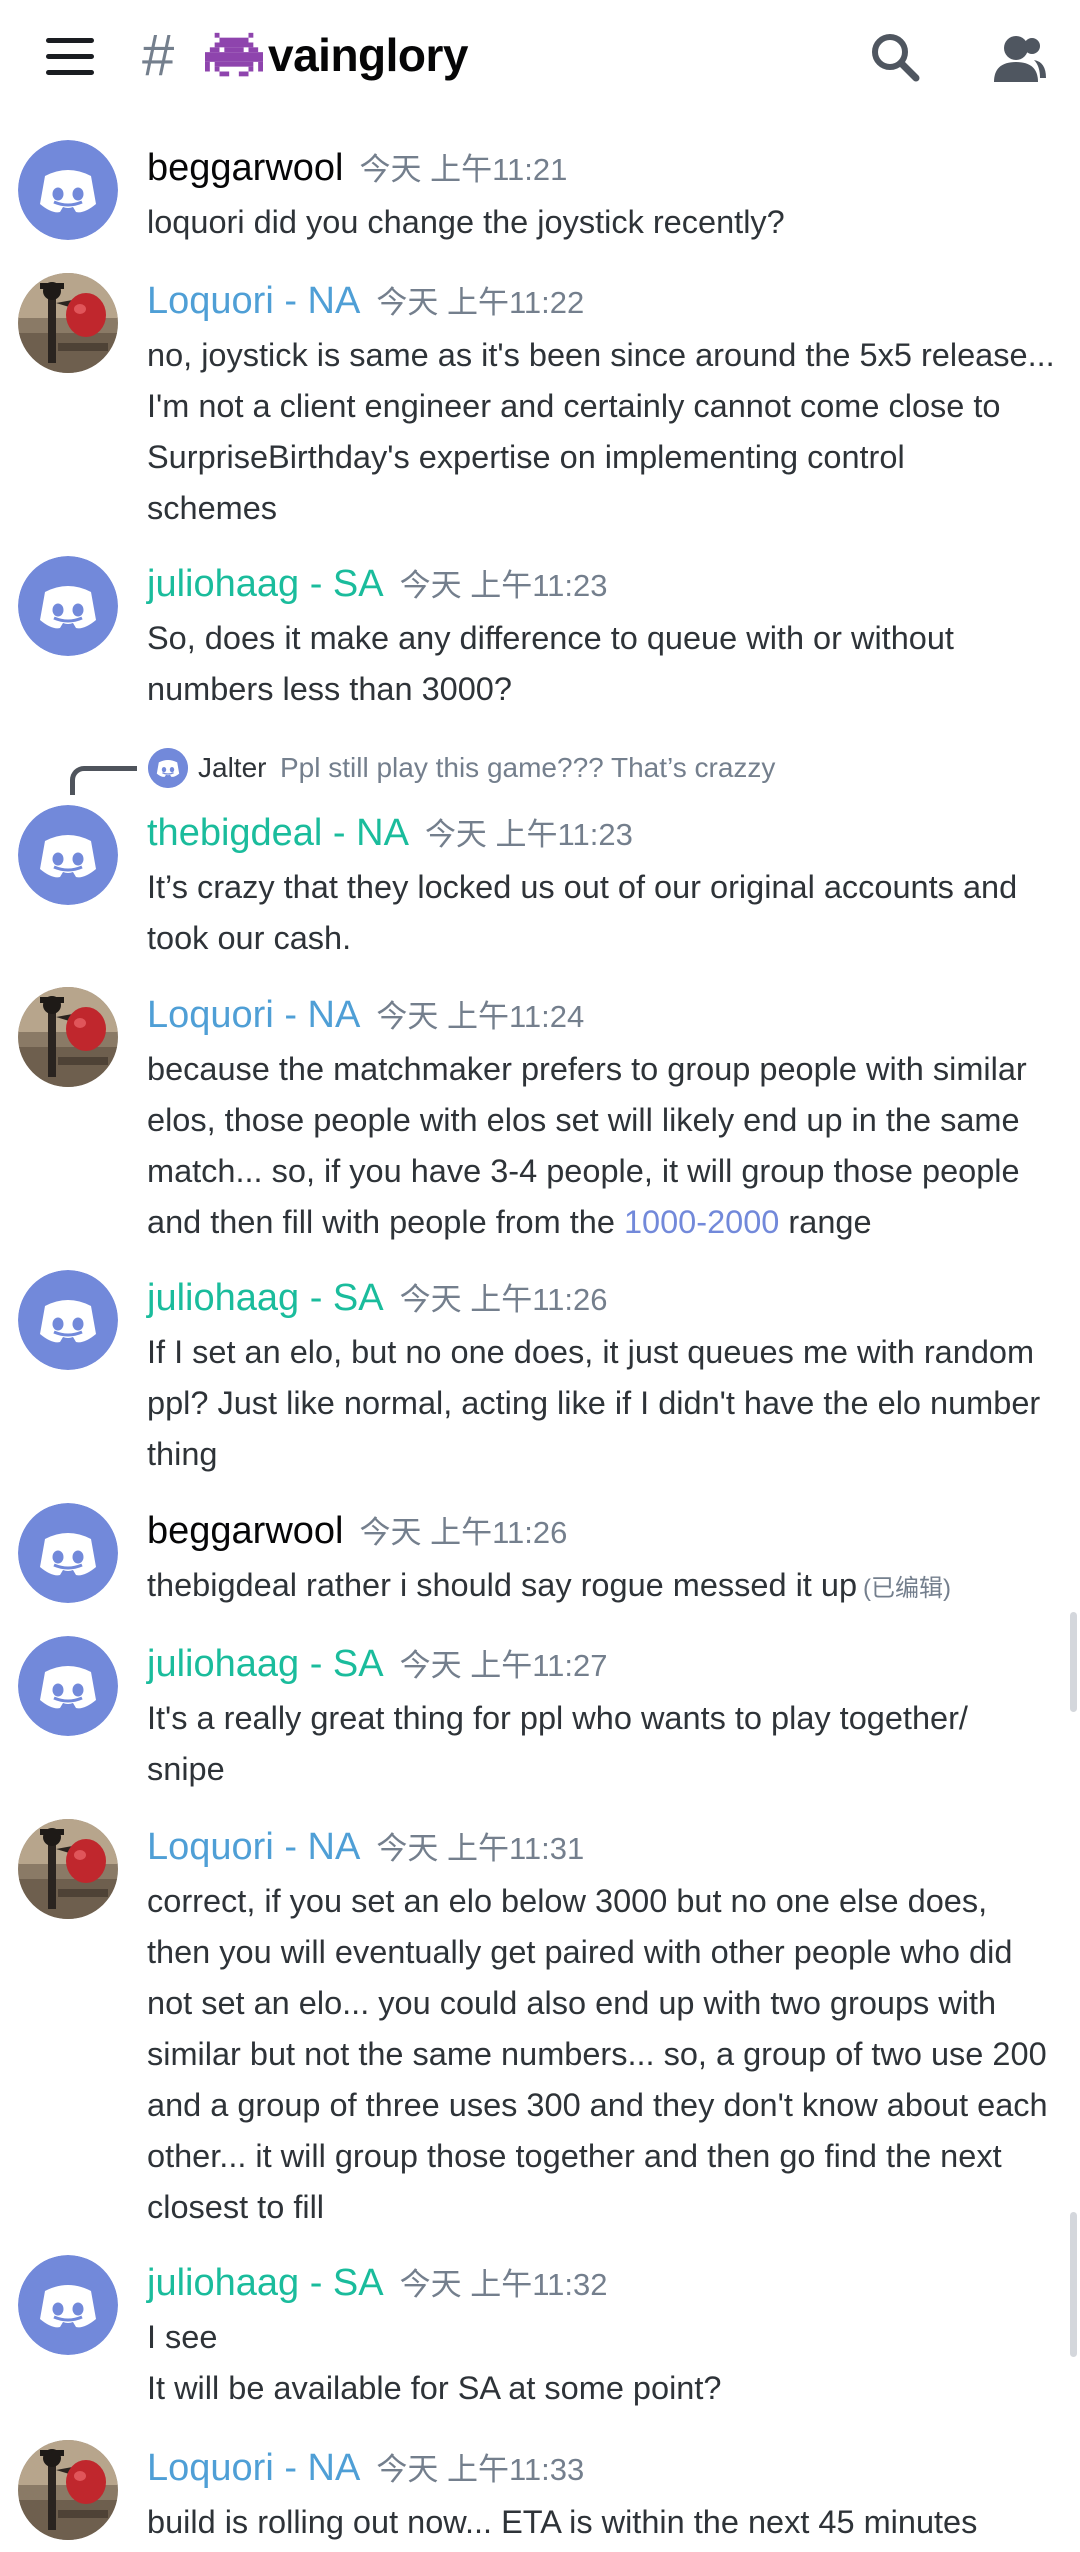 The width and height of the screenshot is (1080, 2552). I want to click on text-segment: and then fill with people from the, so click(385, 1222).